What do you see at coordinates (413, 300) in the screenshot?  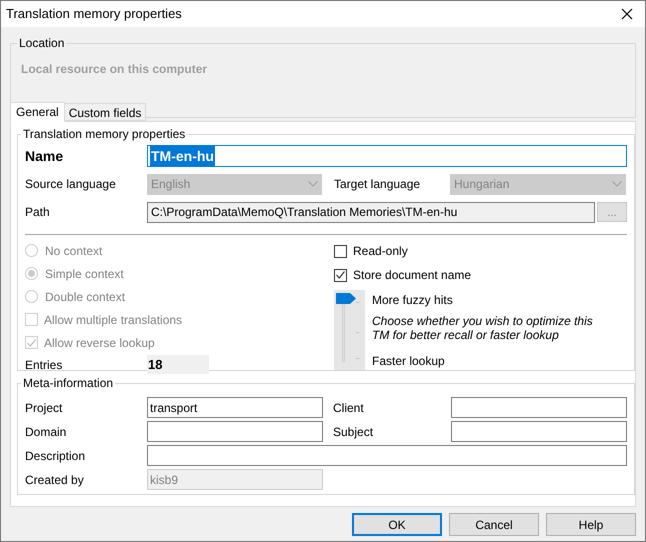 I see `slider-label: More fuzzy hits` at bounding box center [413, 300].